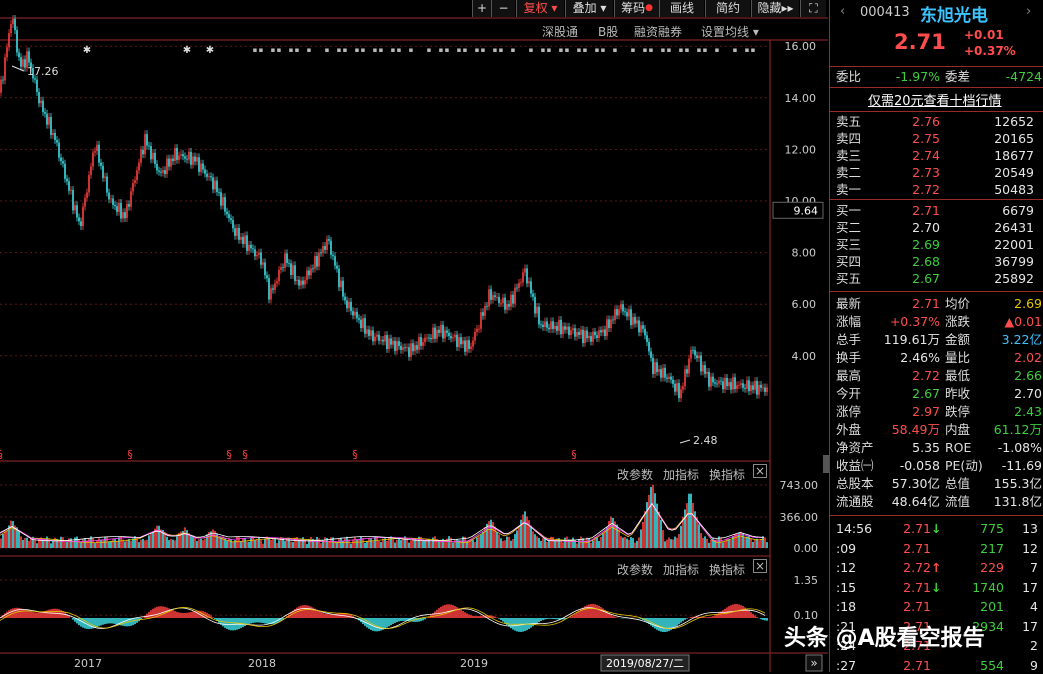 This screenshot has height=674, width=1043. I want to click on vol-close-icon: ×, so click(760, 471).